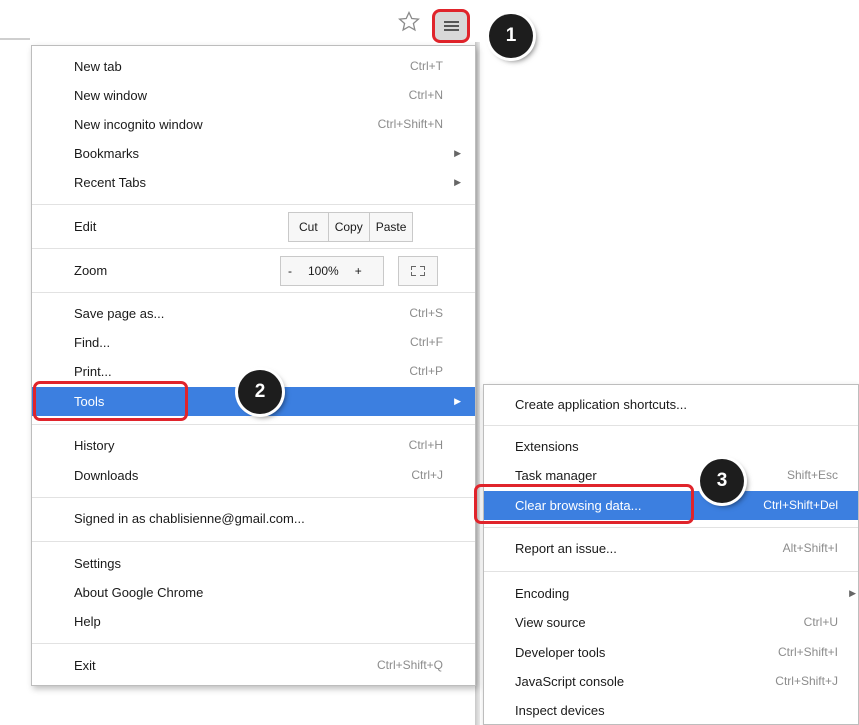 Image resolution: width=859 pixels, height=725 pixels. I want to click on submenu-item-extensions: Extensions, so click(671, 446).